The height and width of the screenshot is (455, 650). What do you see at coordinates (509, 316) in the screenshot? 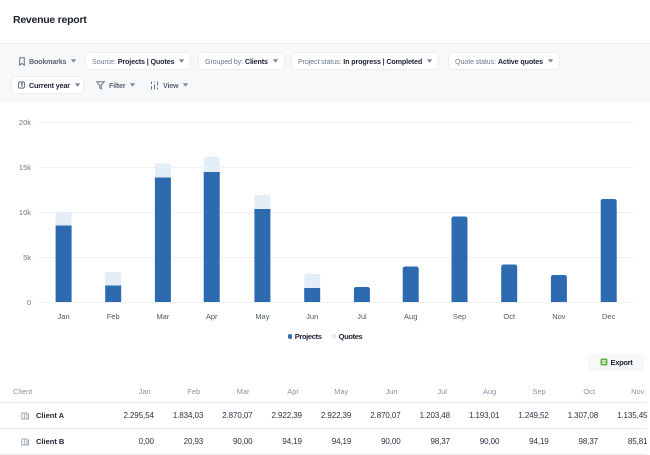
I see `svg-text: Oct` at bounding box center [509, 316].